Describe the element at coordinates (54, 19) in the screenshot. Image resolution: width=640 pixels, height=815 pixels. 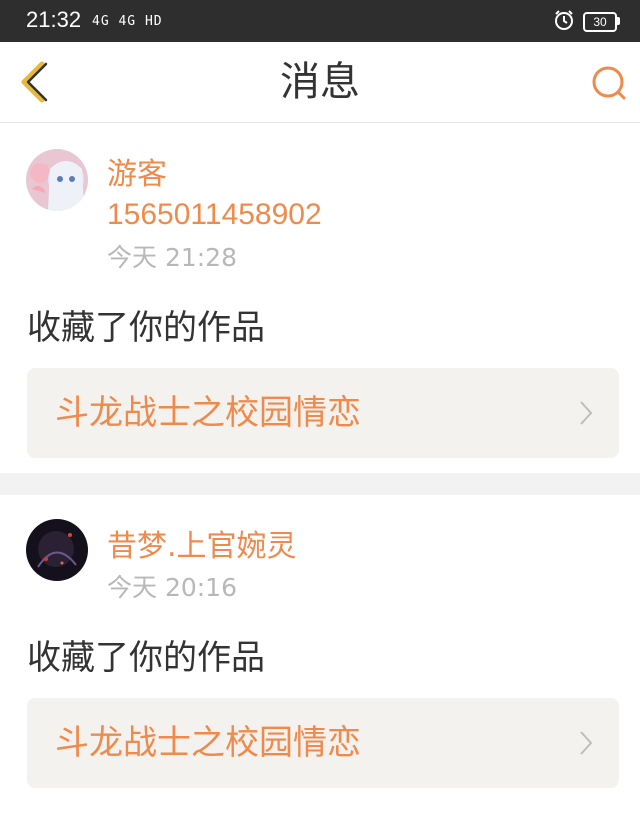
I see `status-time: 21:32` at that location.